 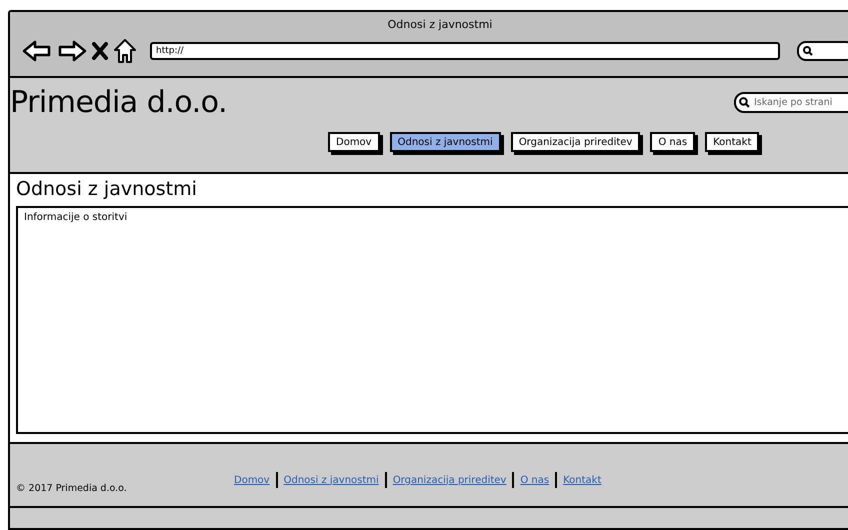 What do you see at coordinates (119, 102) in the screenshot?
I see `site-logo: Primedia d.o.o.` at bounding box center [119, 102].